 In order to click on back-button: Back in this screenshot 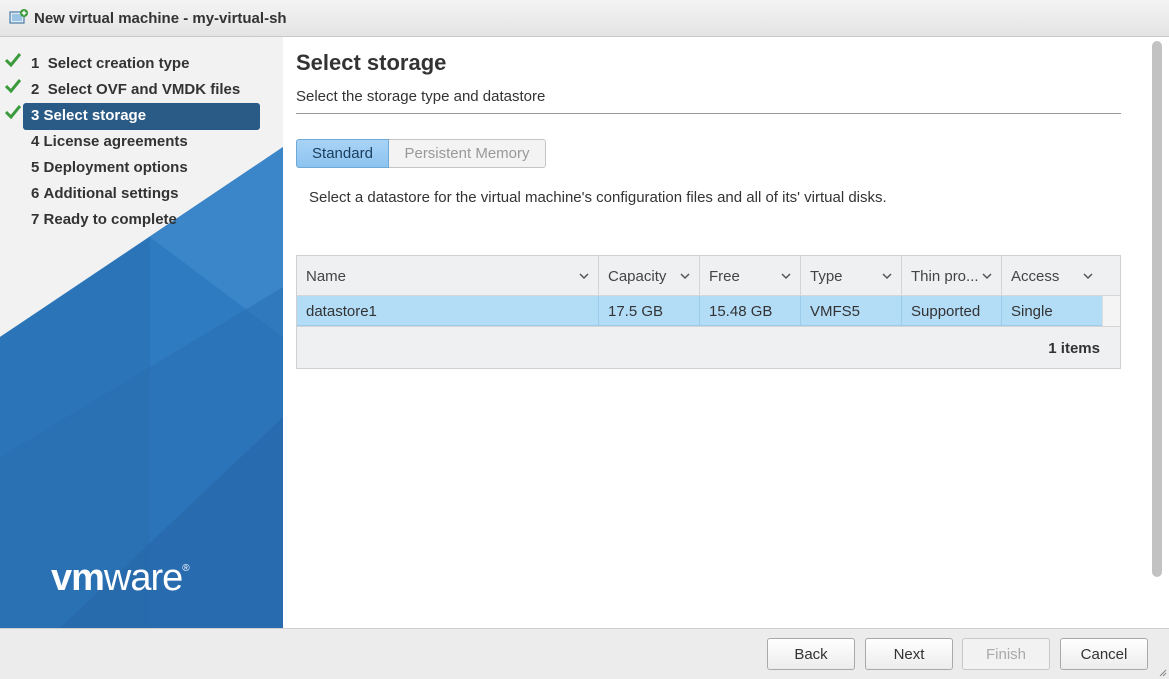, I will do `click(811, 654)`.